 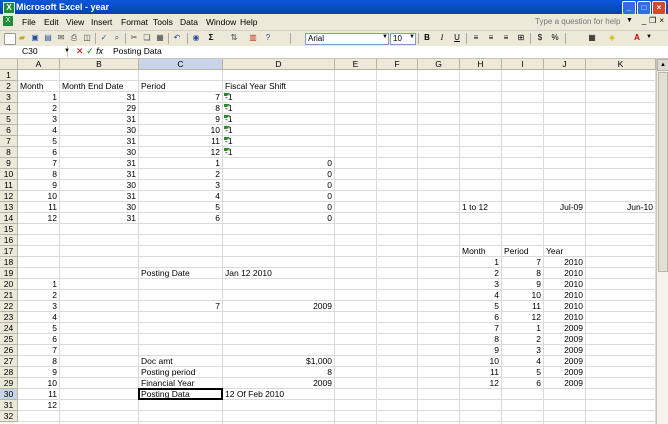 I want to click on cell-d12: 0, so click(x=279, y=196).